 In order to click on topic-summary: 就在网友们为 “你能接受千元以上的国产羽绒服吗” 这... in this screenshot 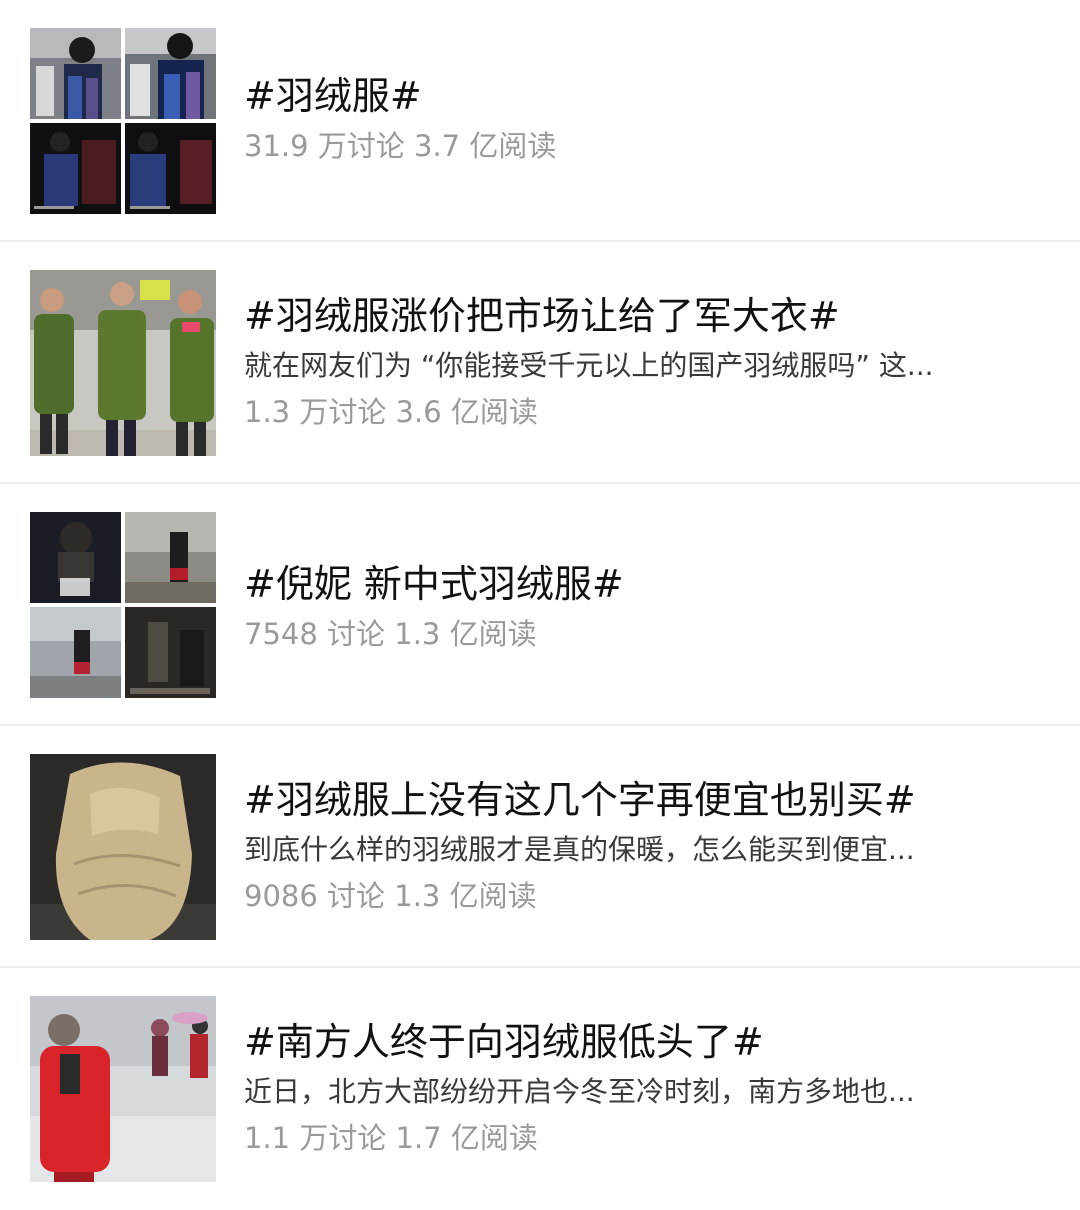, I will do `click(589, 365)`.